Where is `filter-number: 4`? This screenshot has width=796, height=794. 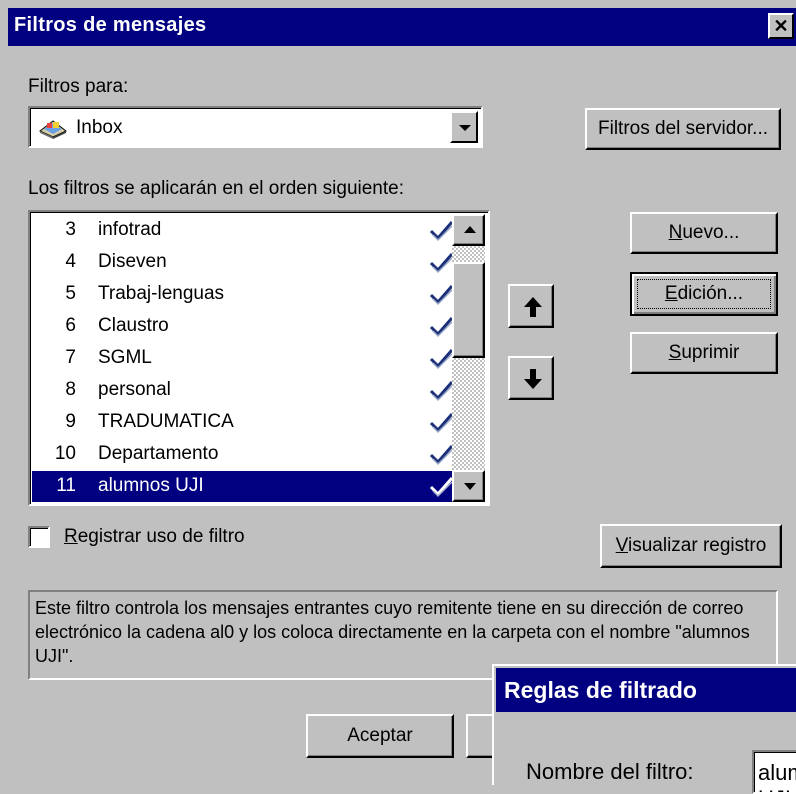
filter-number: 4 is located at coordinates (70, 261).